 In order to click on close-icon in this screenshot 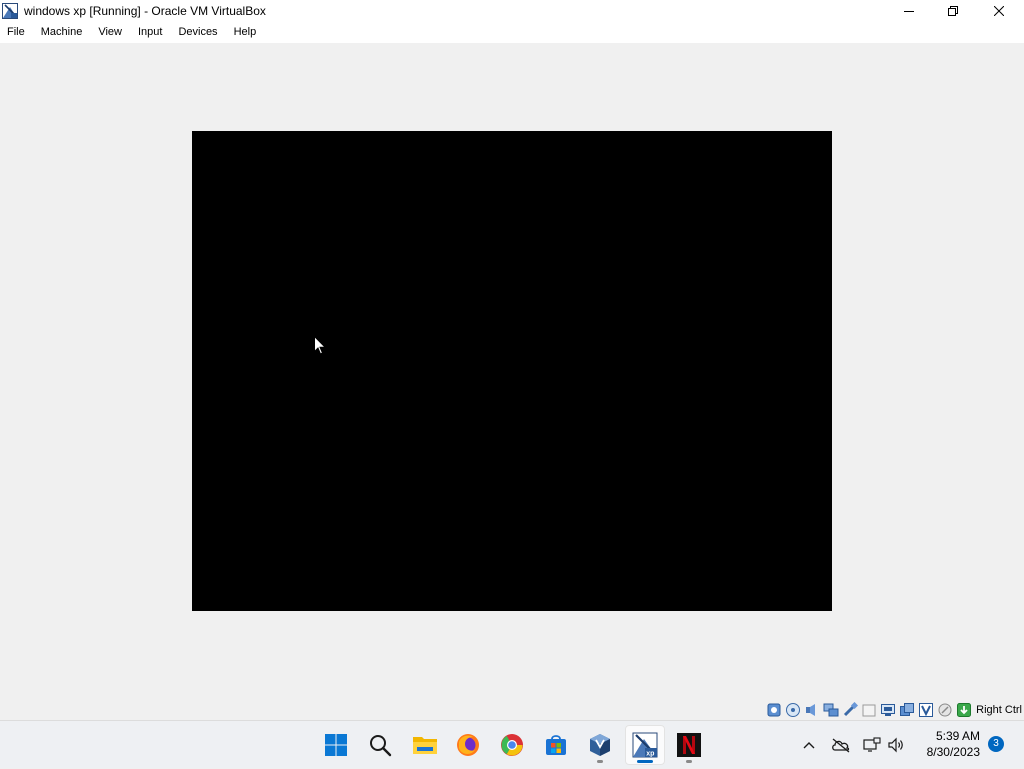, I will do `click(999, 11)`.